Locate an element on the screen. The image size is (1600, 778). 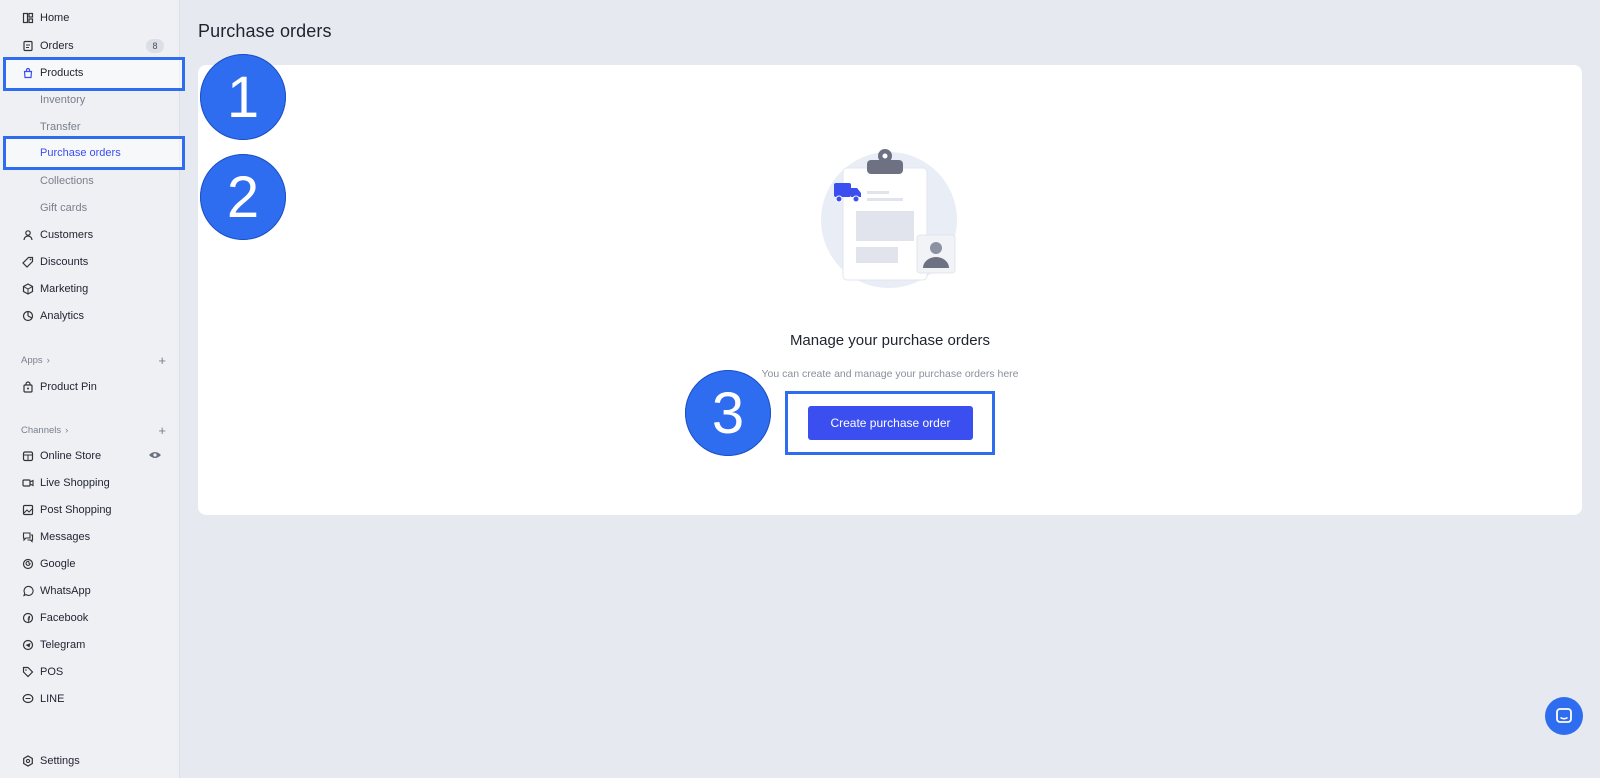
sidebar-item-label: Analytics is located at coordinates (62, 316).